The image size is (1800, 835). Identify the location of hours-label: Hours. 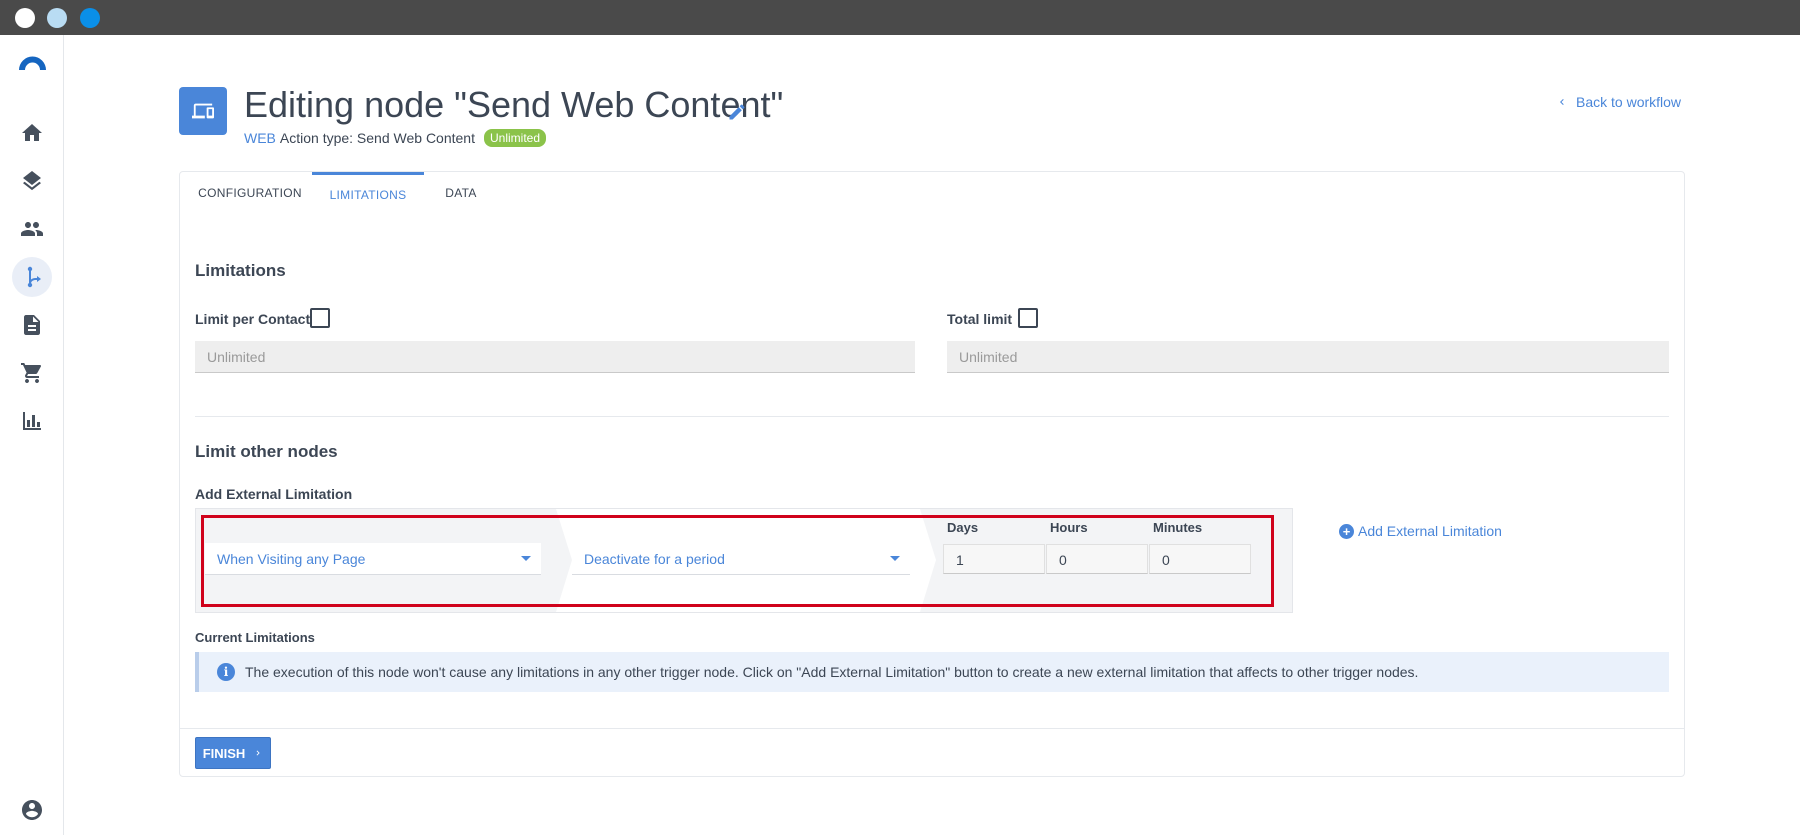
(1069, 527).